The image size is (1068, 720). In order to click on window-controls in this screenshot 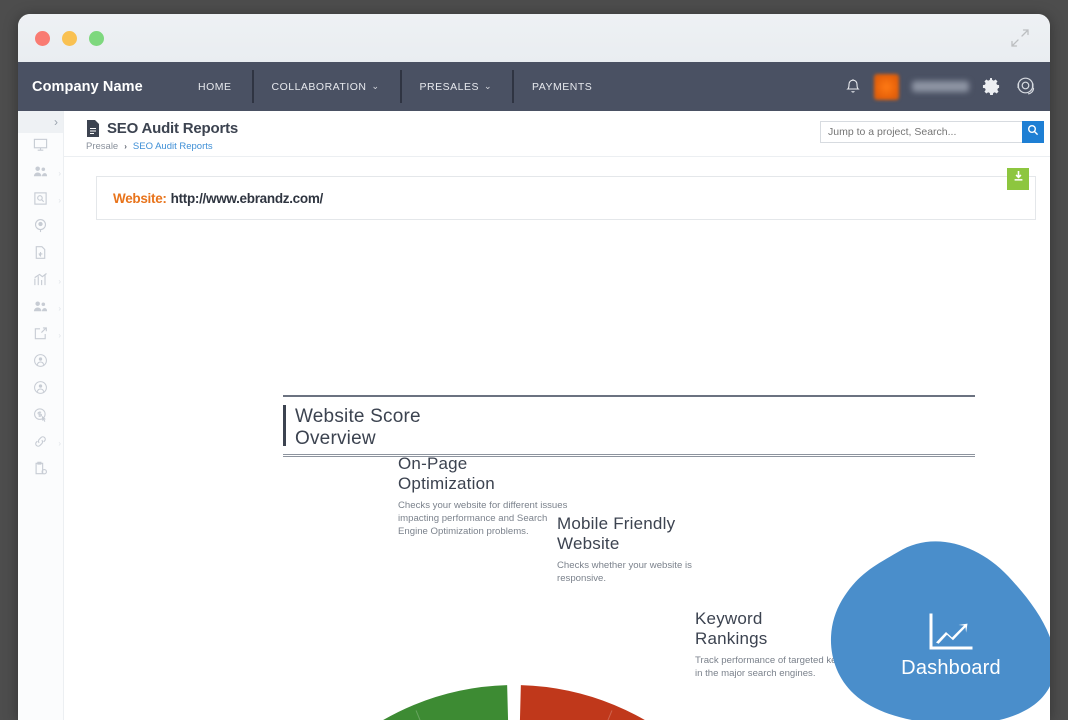, I will do `click(69, 38)`.